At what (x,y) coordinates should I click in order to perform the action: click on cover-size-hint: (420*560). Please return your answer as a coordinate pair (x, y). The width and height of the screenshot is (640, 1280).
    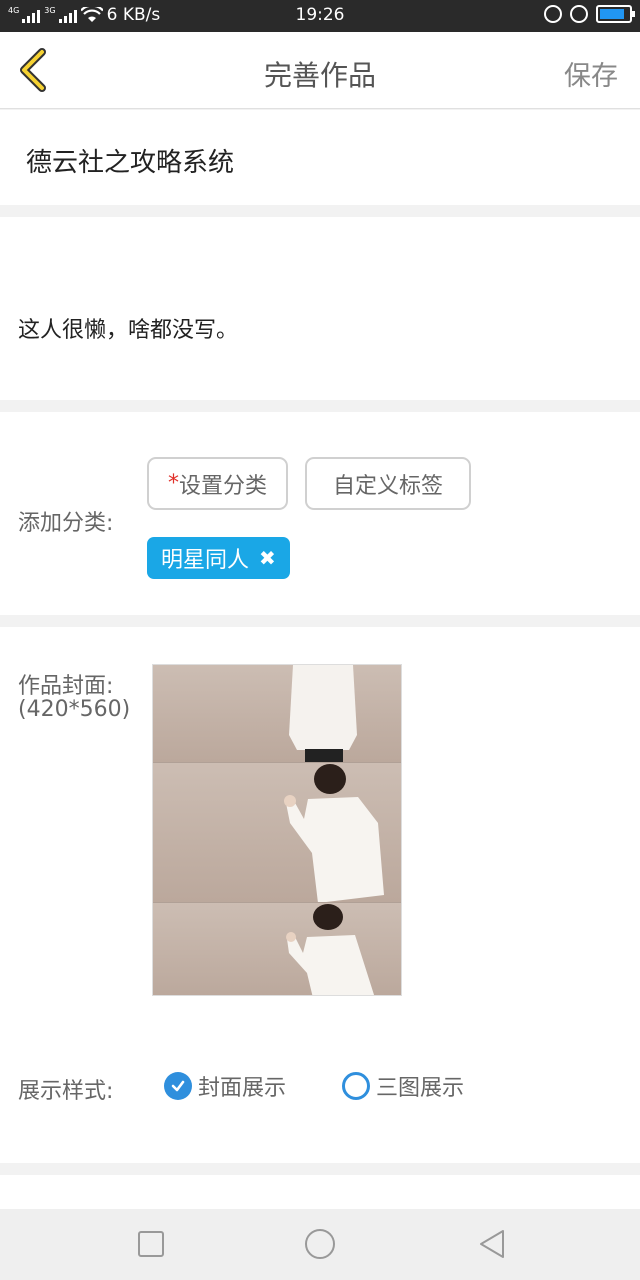
    Looking at the image, I should click on (74, 709).